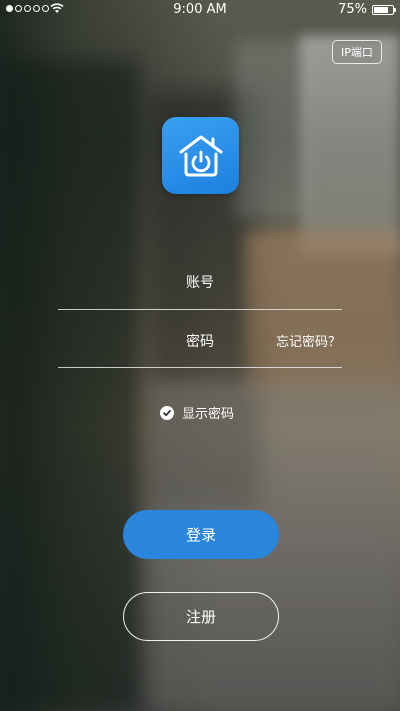 This screenshot has height=711, width=400. Describe the element at coordinates (384, 10) in the screenshot. I see `battery-icon` at that location.